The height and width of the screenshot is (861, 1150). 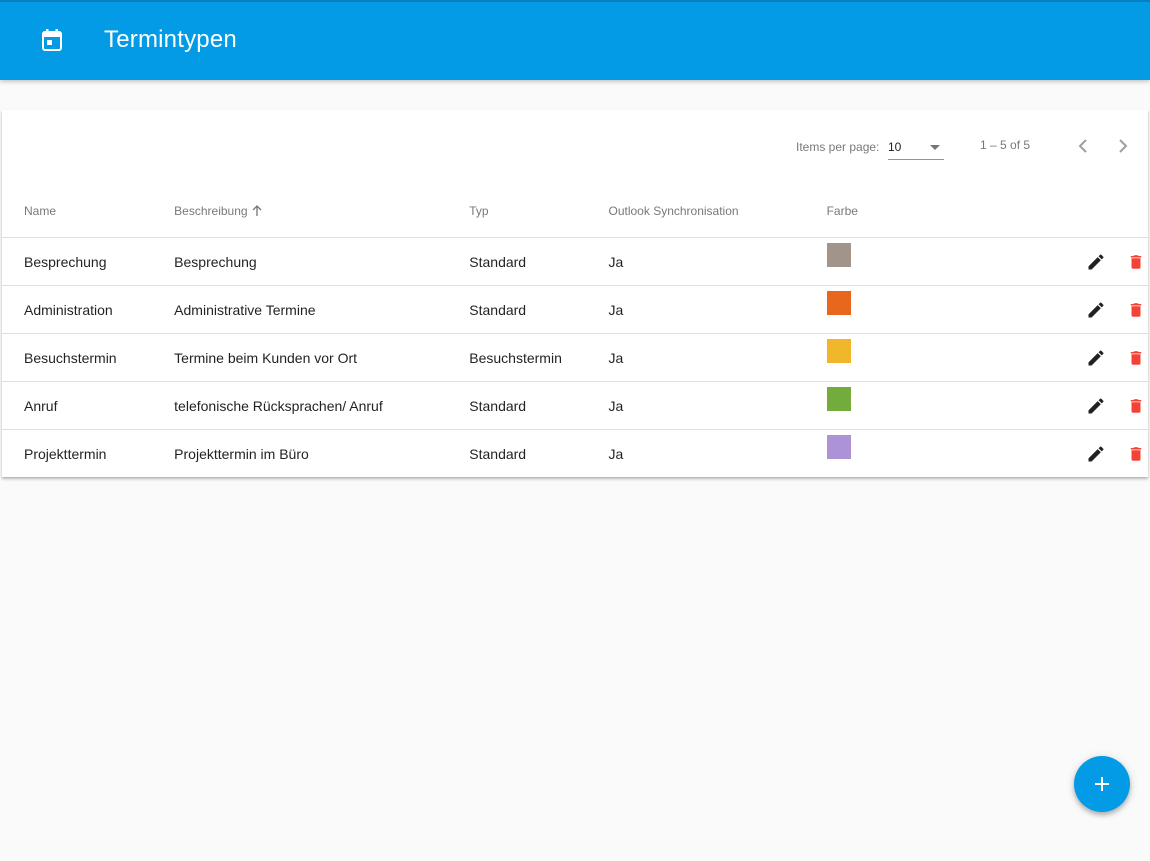 I want to click on page-size-select: 10, so click(x=916, y=147).